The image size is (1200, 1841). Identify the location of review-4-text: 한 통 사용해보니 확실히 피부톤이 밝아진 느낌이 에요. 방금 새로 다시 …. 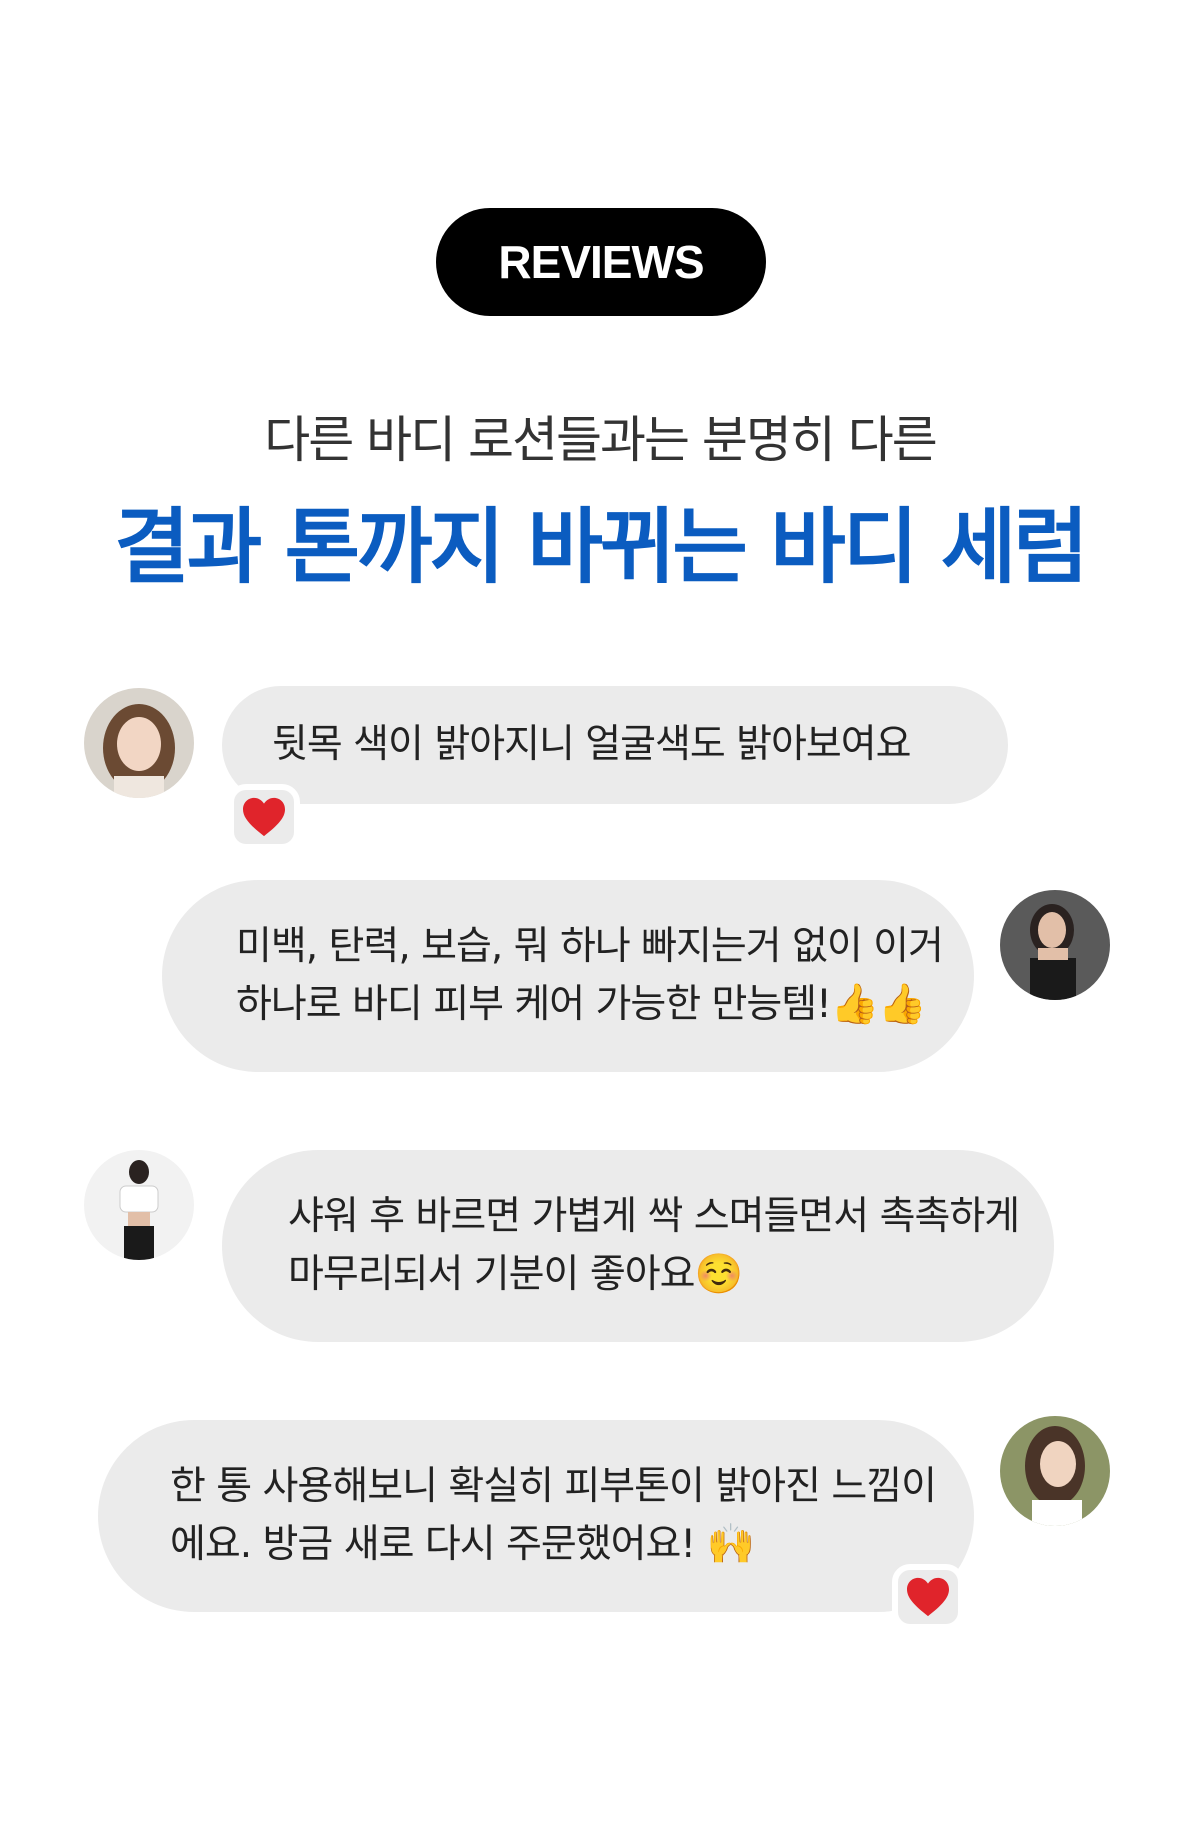
(553, 1515).